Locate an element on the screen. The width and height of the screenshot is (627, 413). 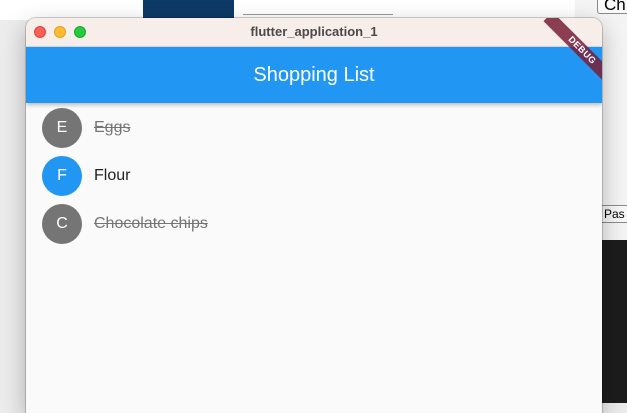
item-label: Flour is located at coordinates (112, 175).